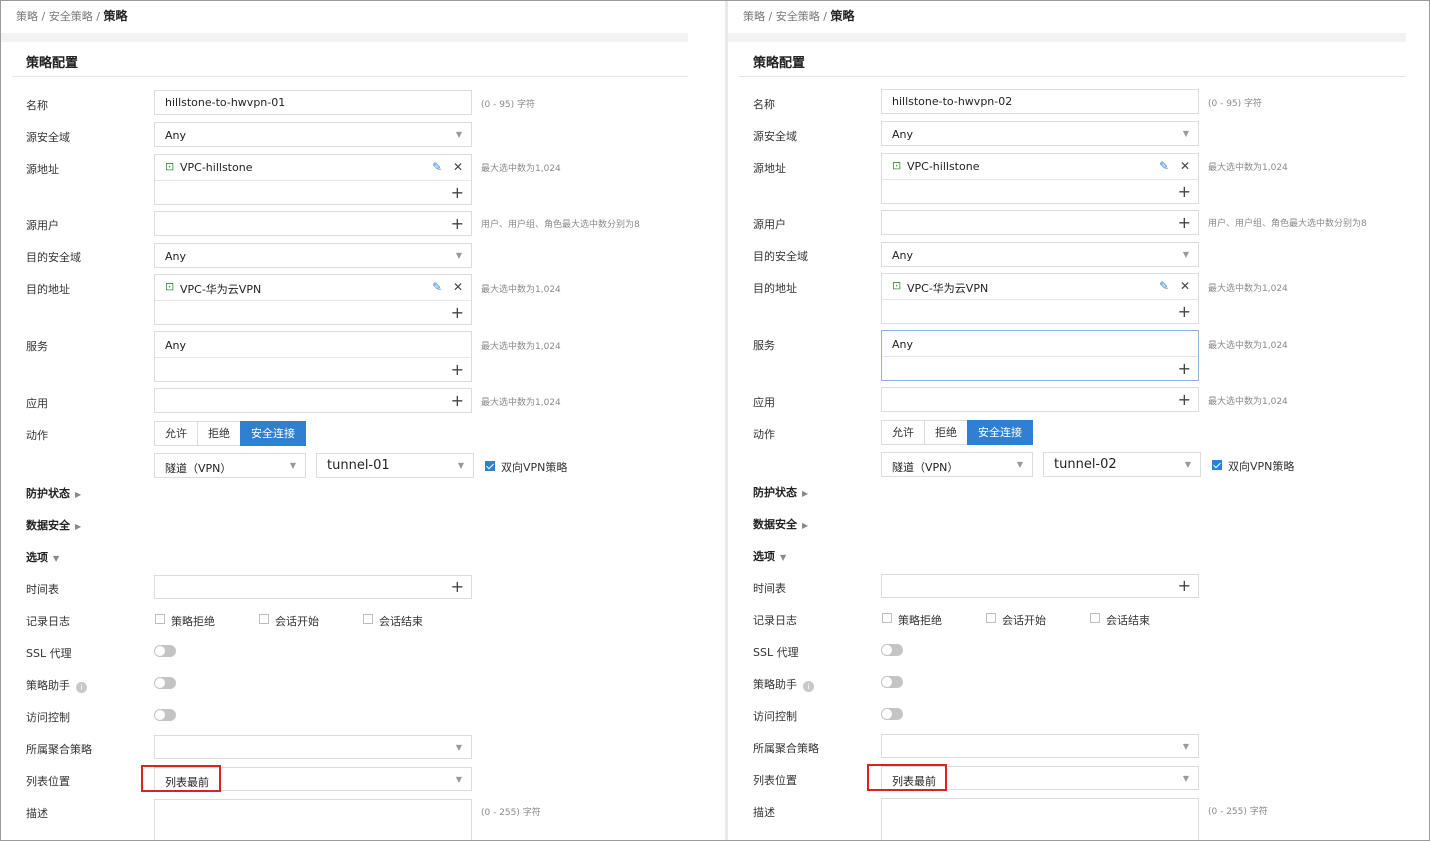 This screenshot has width=1430, height=841. What do you see at coordinates (903, 344) in the screenshot?
I see `service-item: Any` at bounding box center [903, 344].